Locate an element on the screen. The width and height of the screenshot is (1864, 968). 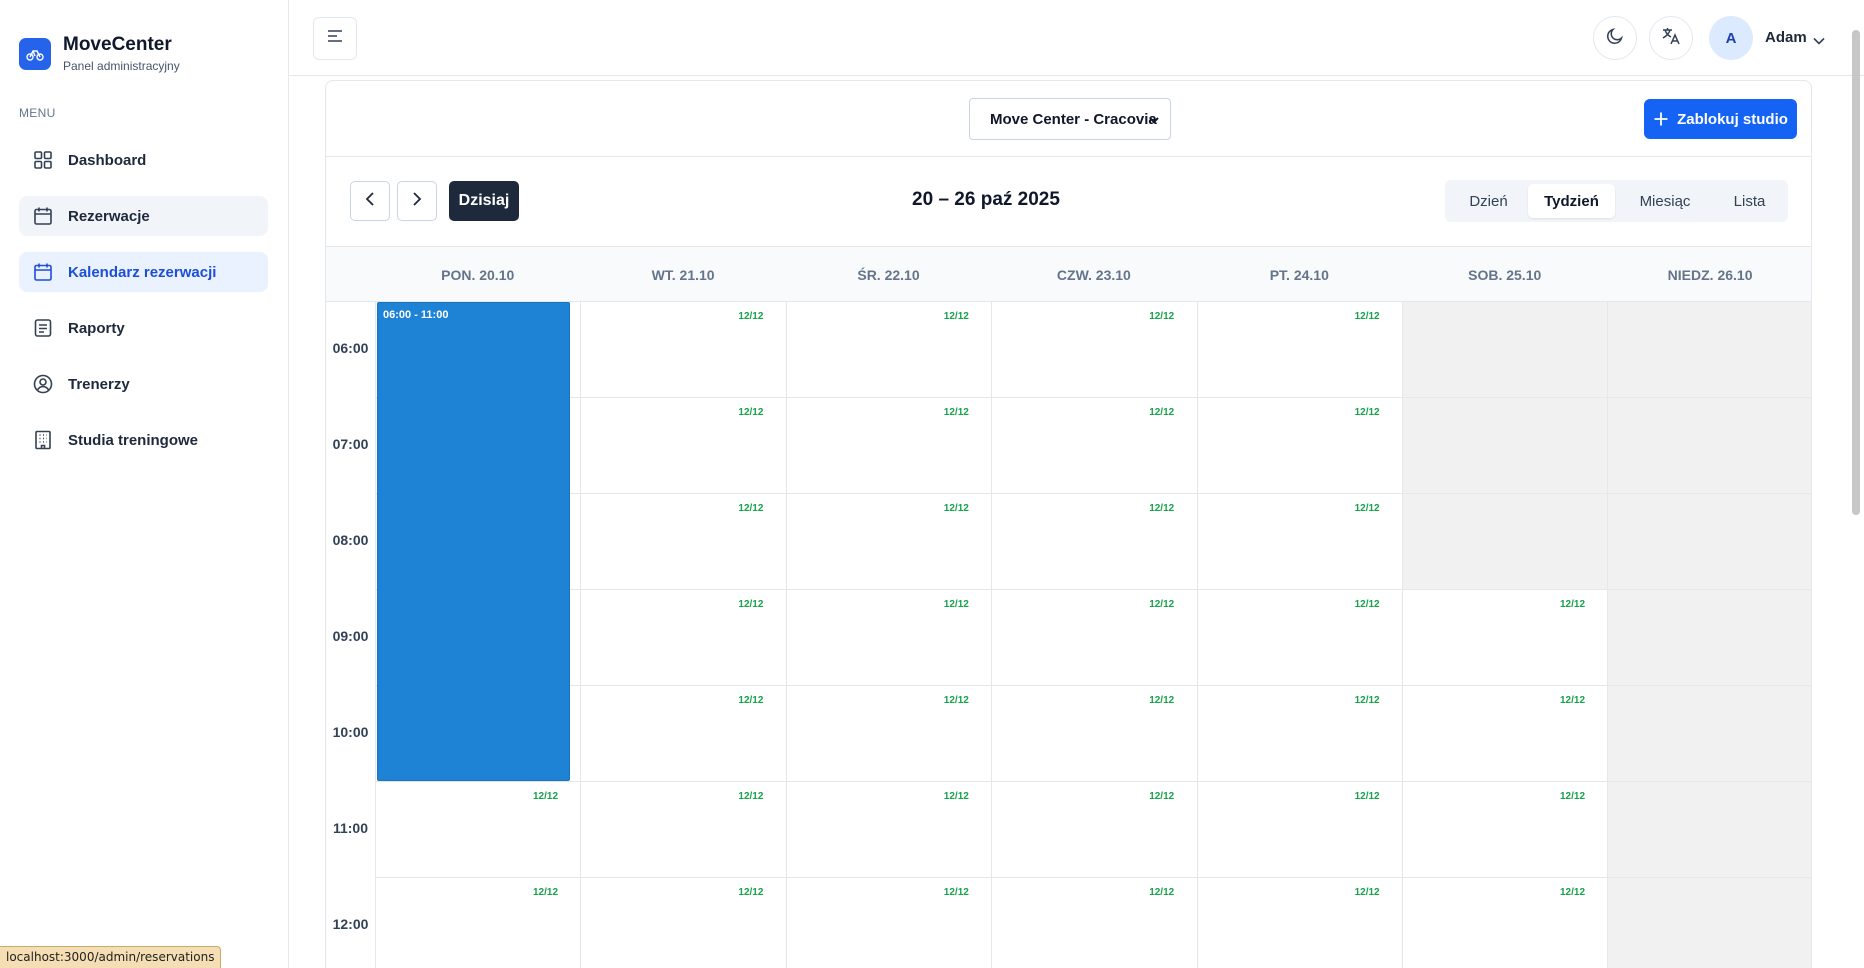
brand: MoveCenter Panel administracyjny is located at coordinates (99, 54).